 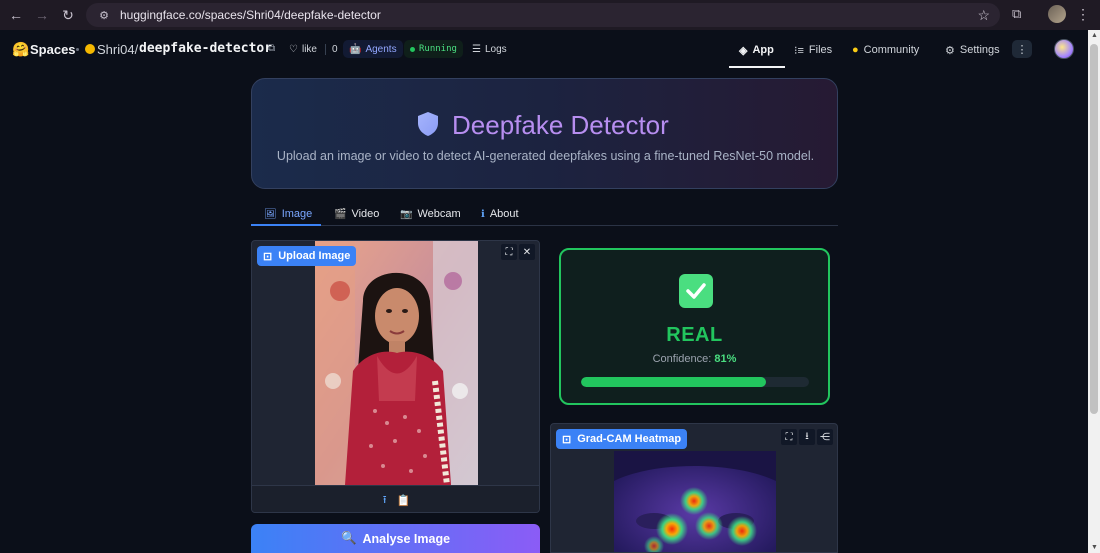 What do you see at coordinates (763, 50) in the screenshot?
I see `tab-app-label: App` at bounding box center [763, 50].